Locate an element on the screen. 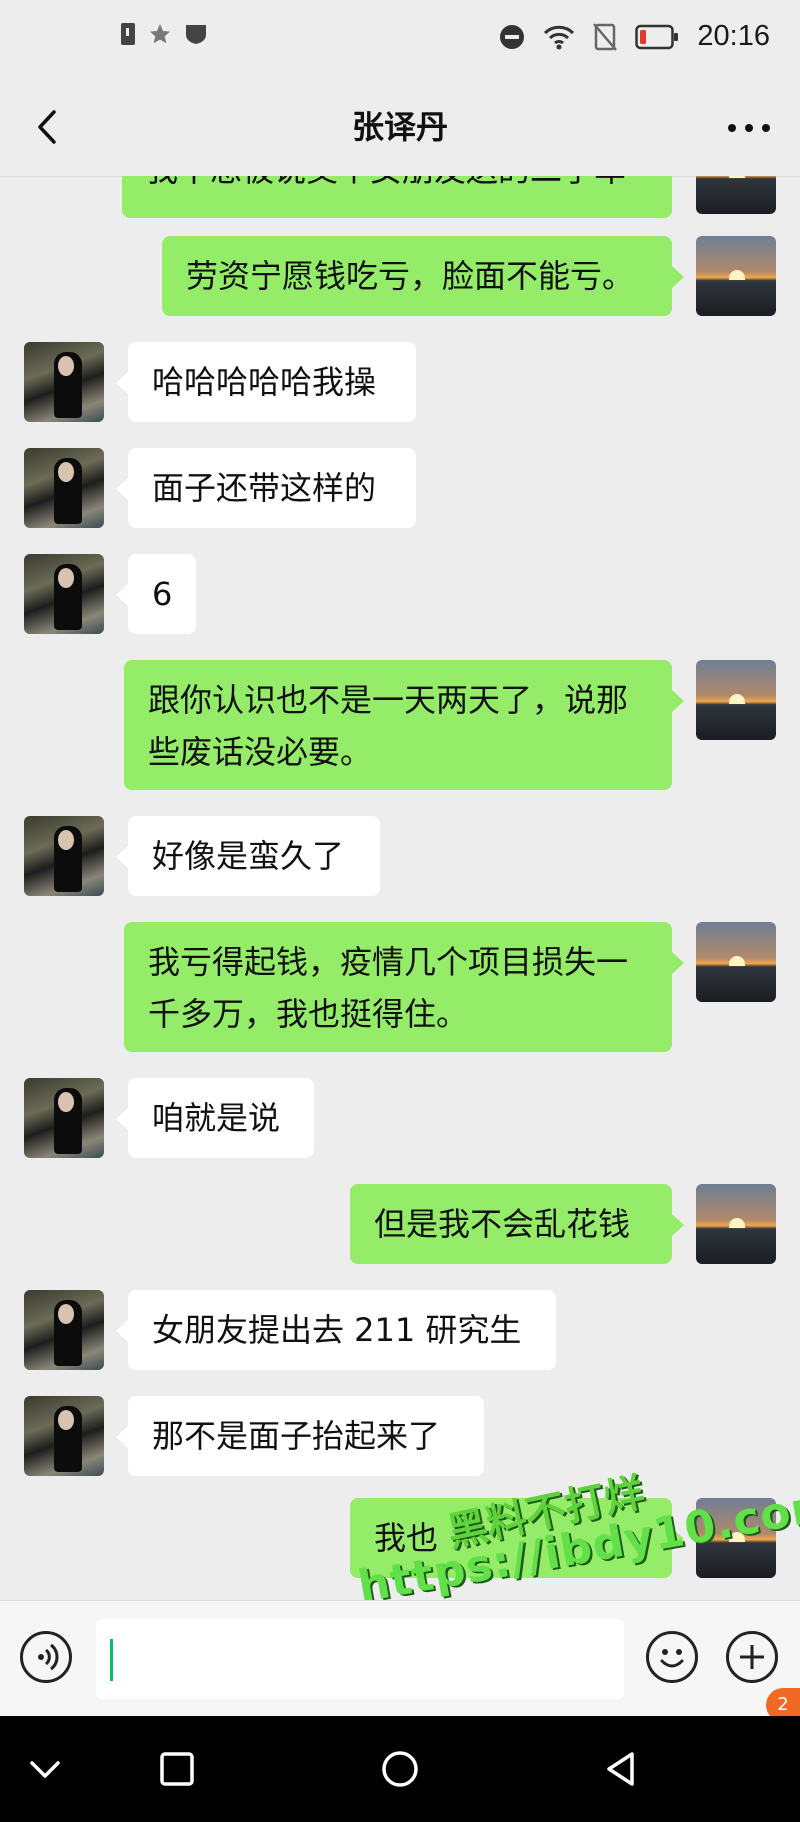  message-bubble-in: 哈哈哈哈哈我操 is located at coordinates (266, 382).